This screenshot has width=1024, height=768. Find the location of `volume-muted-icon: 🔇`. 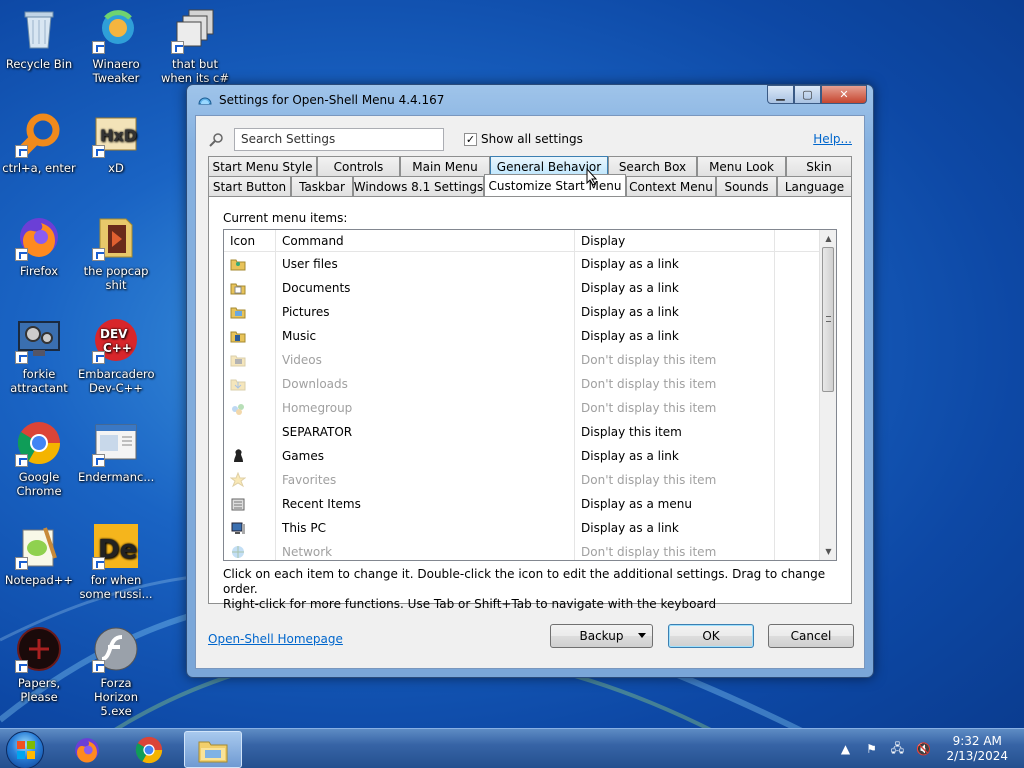

volume-muted-icon: 🔇 is located at coordinates (923, 749).